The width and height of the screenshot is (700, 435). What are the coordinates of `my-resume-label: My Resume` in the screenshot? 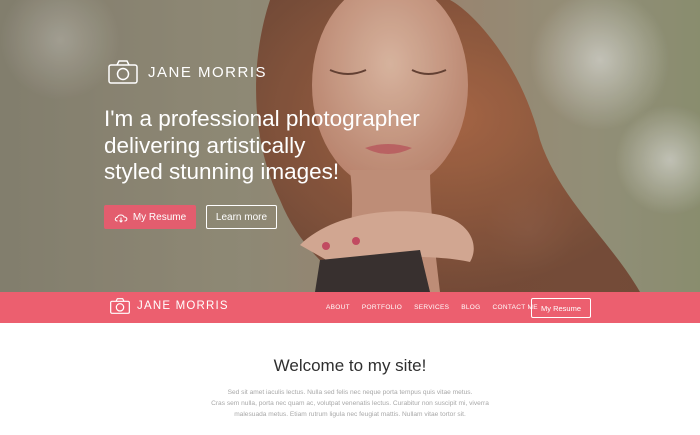 It's located at (159, 217).